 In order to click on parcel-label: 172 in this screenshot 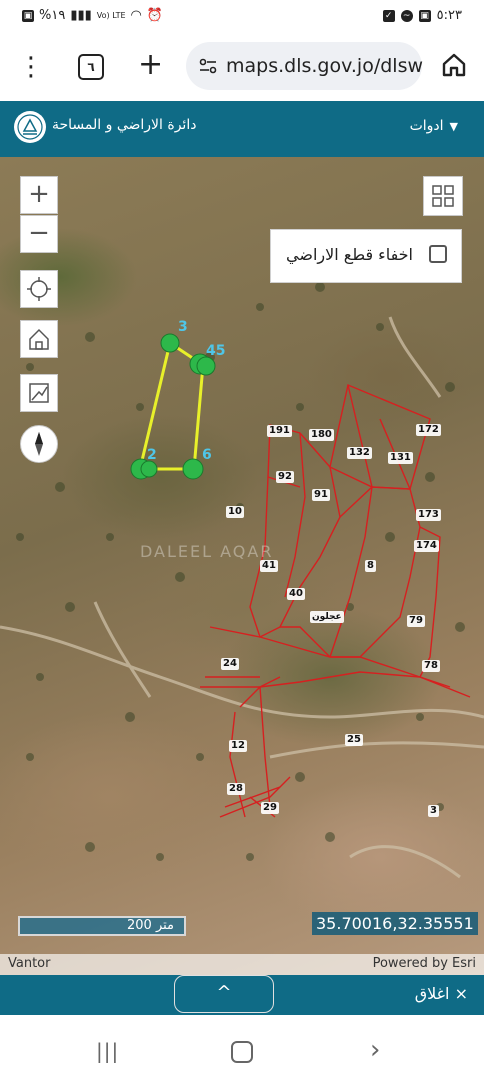, I will do `click(428, 430)`.